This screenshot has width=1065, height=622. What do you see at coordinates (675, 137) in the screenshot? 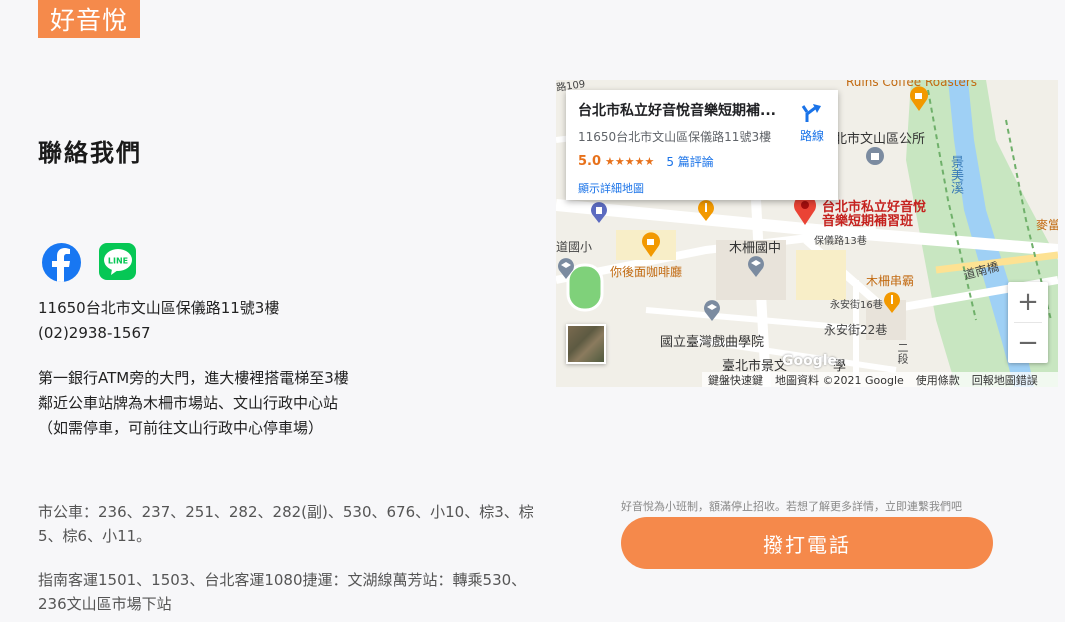
I see `place-address: 11650台北市文山區保儀路11號3樓` at bounding box center [675, 137].